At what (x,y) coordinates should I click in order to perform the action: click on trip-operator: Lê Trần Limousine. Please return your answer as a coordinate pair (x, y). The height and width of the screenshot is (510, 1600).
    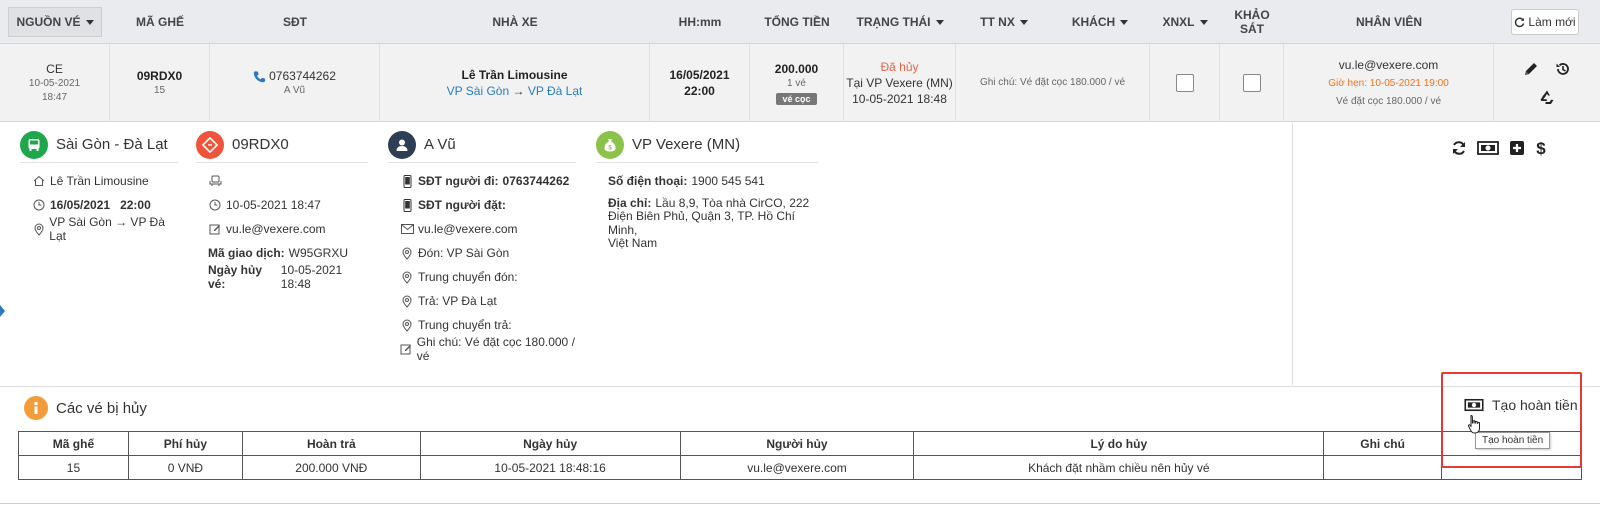
    Looking at the image, I should click on (105, 181).